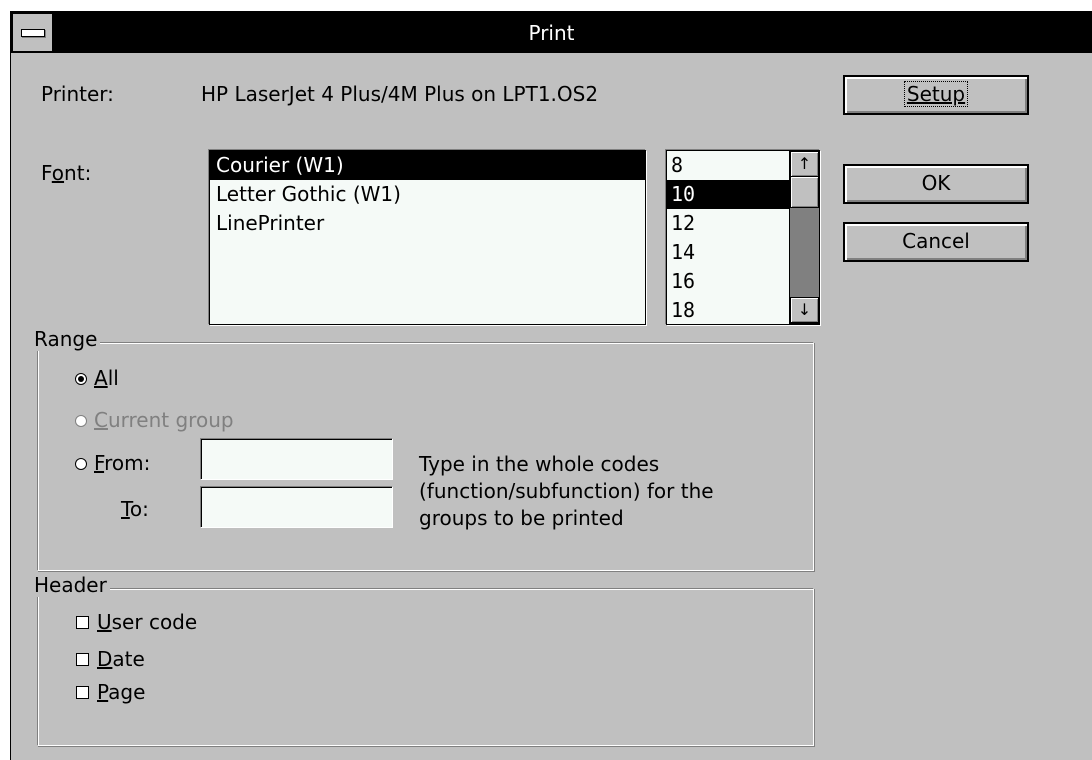 The height and width of the screenshot is (760, 1092). What do you see at coordinates (121, 659) in the screenshot?
I see `date-label: Date` at bounding box center [121, 659].